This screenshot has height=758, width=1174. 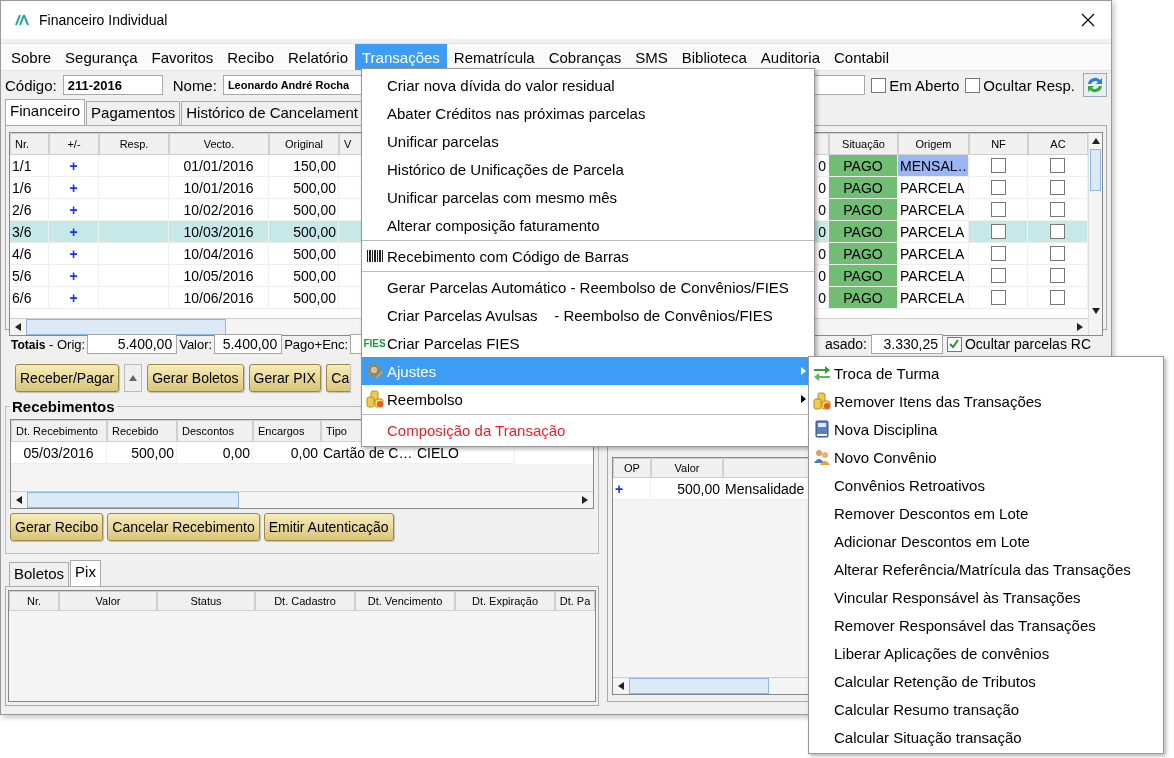 What do you see at coordinates (59, 453) in the screenshot?
I see `table-cell: 05/03/2016` at bounding box center [59, 453].